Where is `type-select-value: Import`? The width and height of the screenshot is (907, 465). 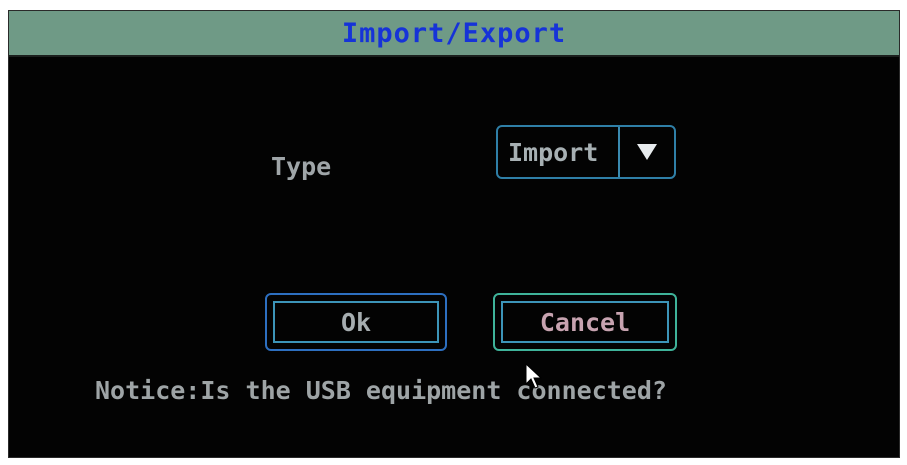 type-select-value: Import is located at coordinates (559, 152).